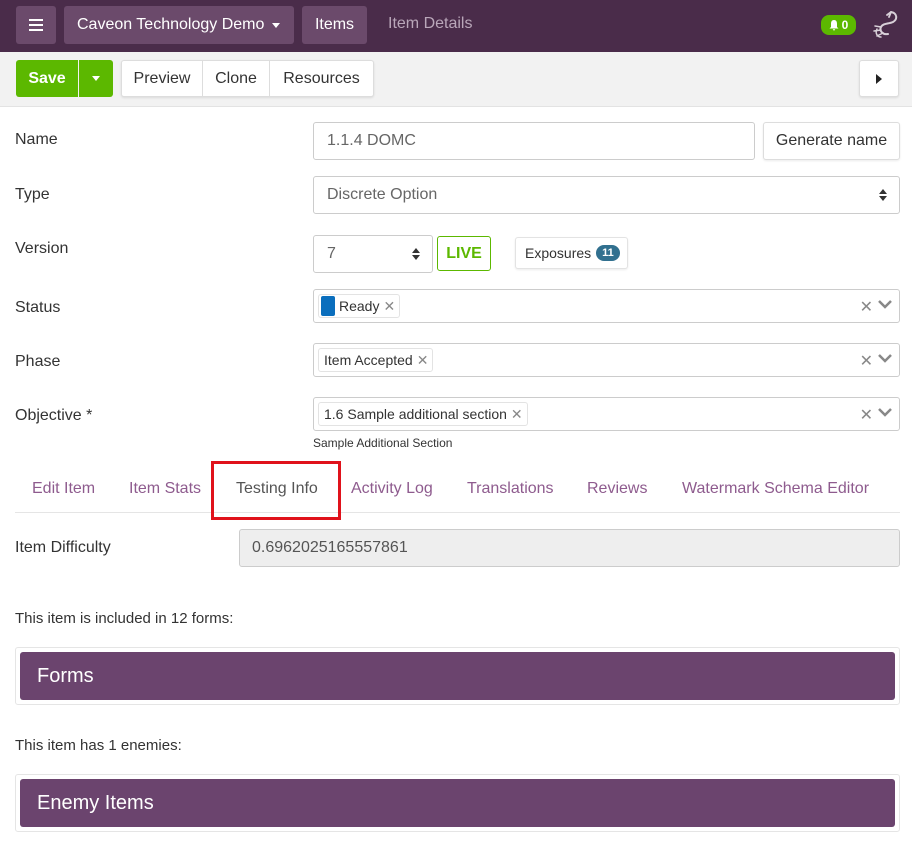 This screenshot has width=912, height=842. I want to click on phase-chip: Item Accepted ✕, so click(376, 360).